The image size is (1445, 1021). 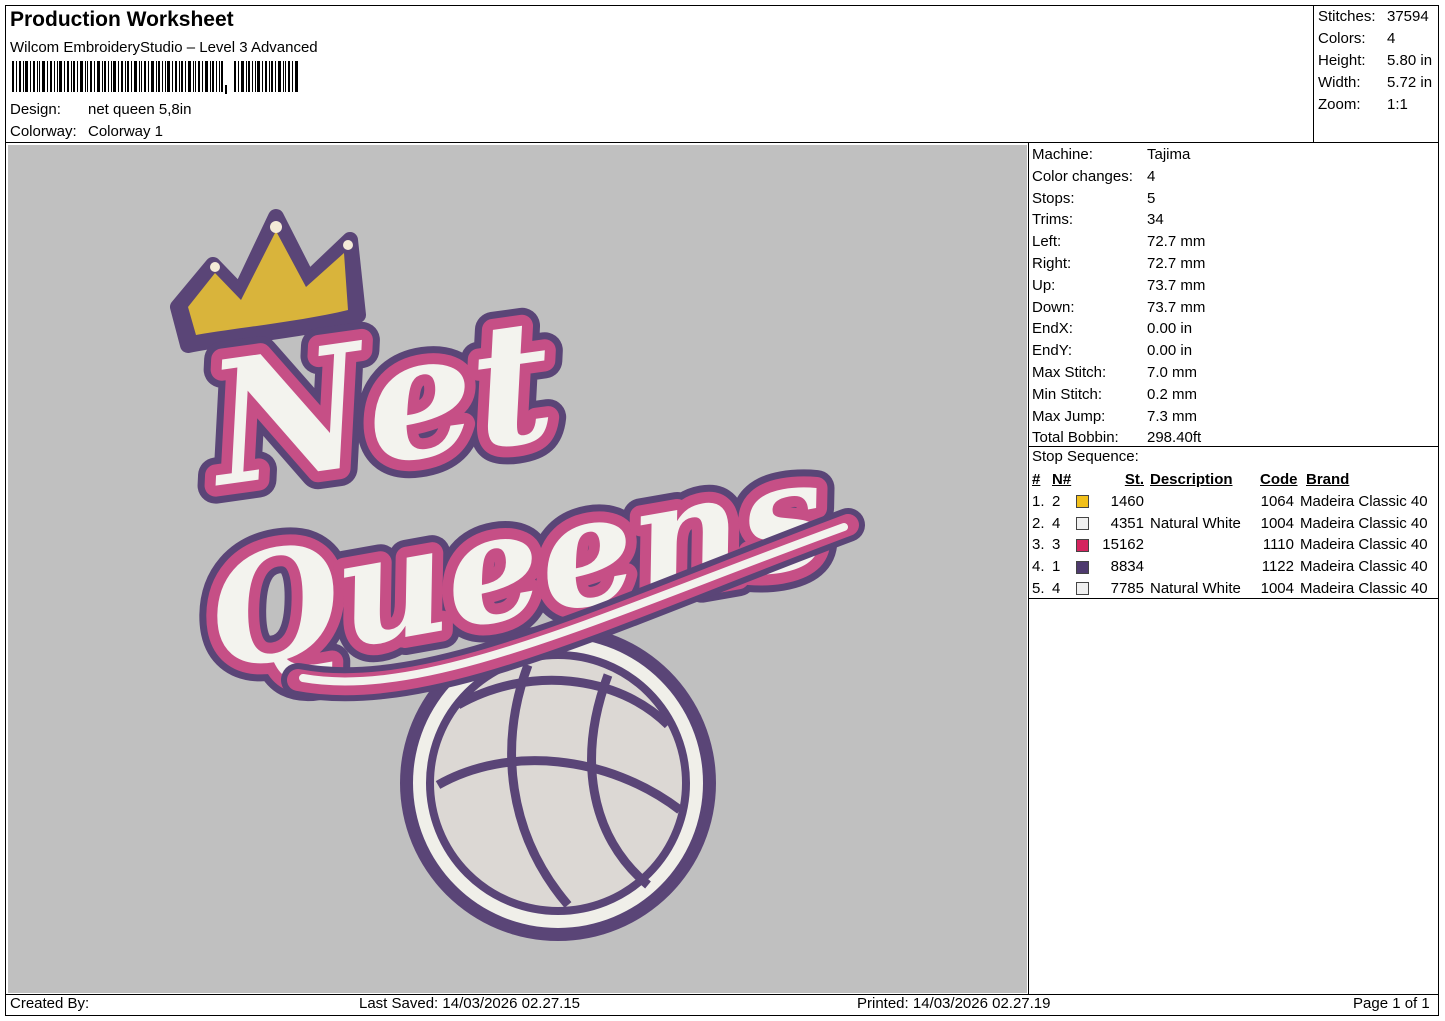 What do you see at coordinates (1174, 438) in the screenshot?
I see `property-value: 298.40ft` at bounding box center [1174, 438].